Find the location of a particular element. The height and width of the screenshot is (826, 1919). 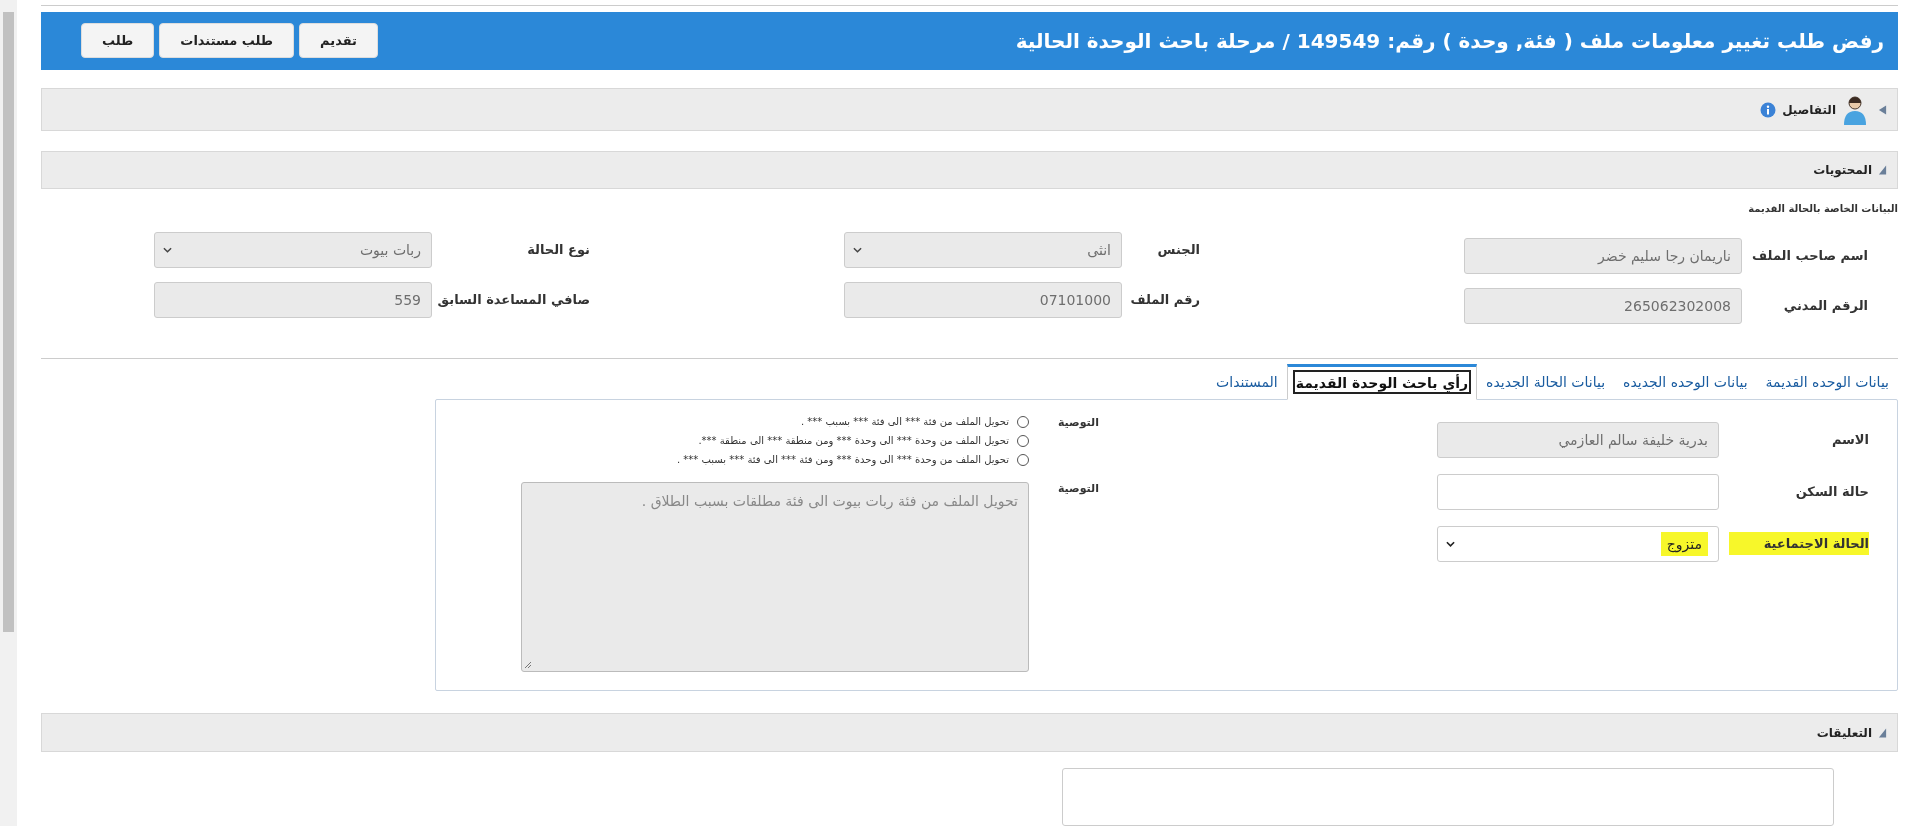

action-button: طلب is located at coordinates (118, 41).